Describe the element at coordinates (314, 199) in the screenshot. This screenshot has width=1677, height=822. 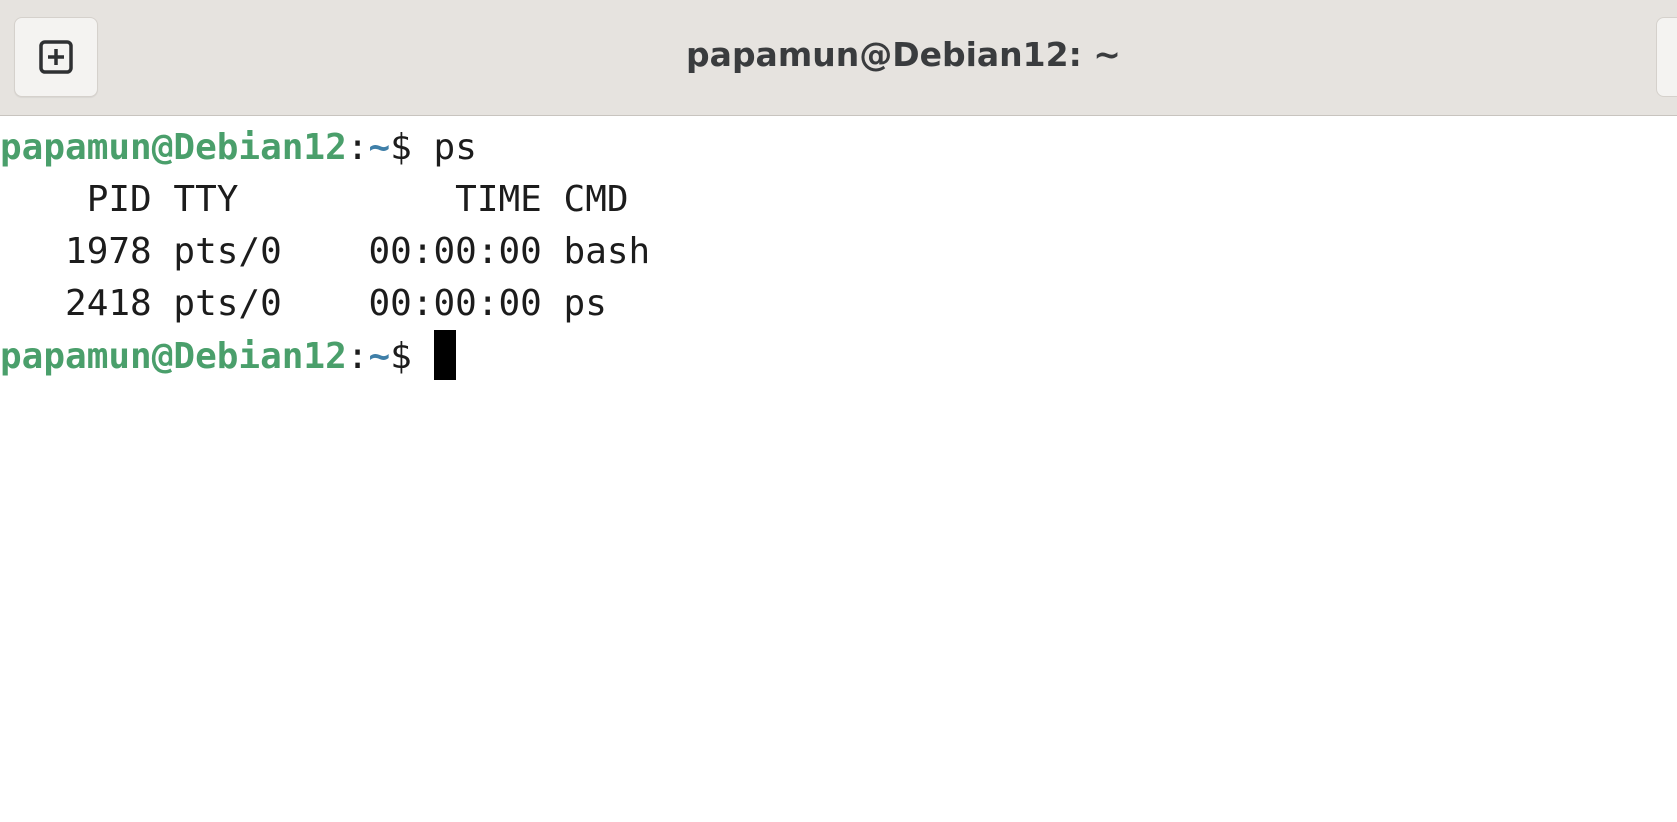
I see `output-header: PID TTY TIME CMD` at that location.